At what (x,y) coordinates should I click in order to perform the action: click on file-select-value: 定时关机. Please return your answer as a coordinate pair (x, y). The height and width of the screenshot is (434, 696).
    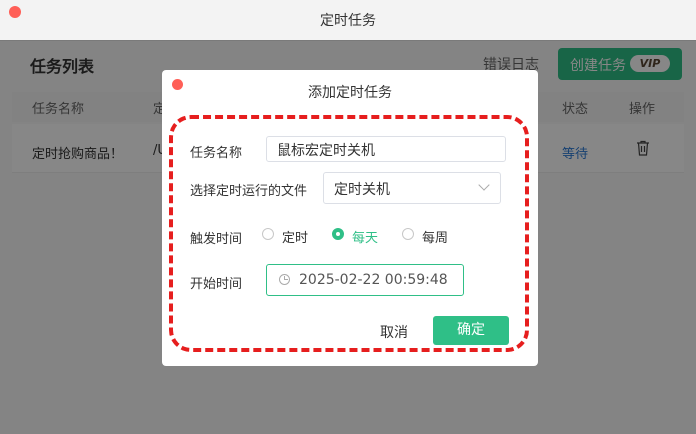
    Looking at the image, I should click on (362, 190).